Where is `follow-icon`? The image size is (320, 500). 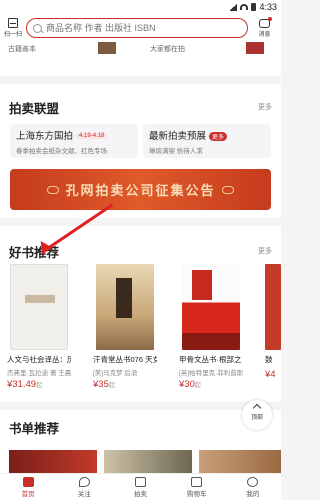 follow-icon is located at coordinates (84, 482).